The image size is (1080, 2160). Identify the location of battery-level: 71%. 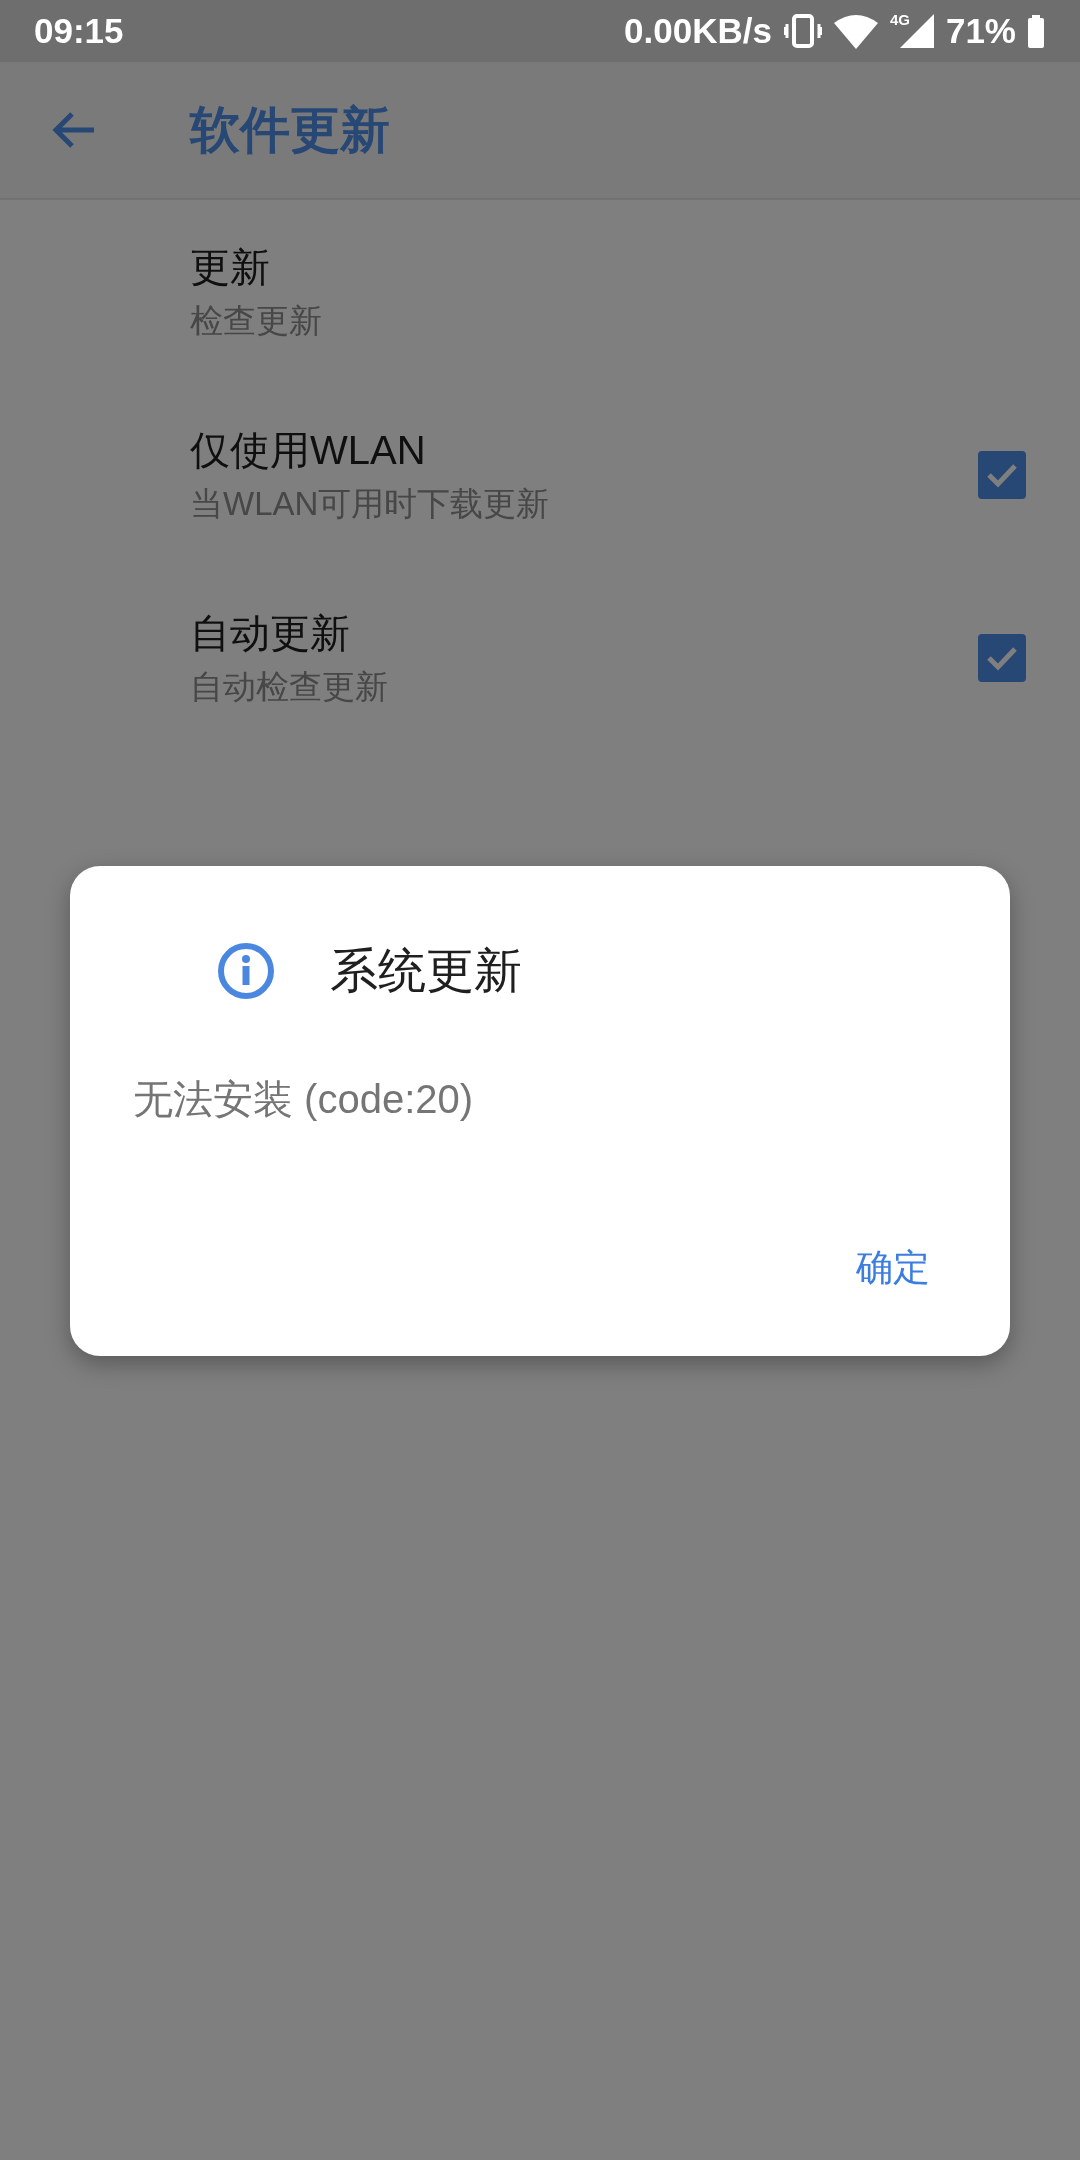
(980, 31).